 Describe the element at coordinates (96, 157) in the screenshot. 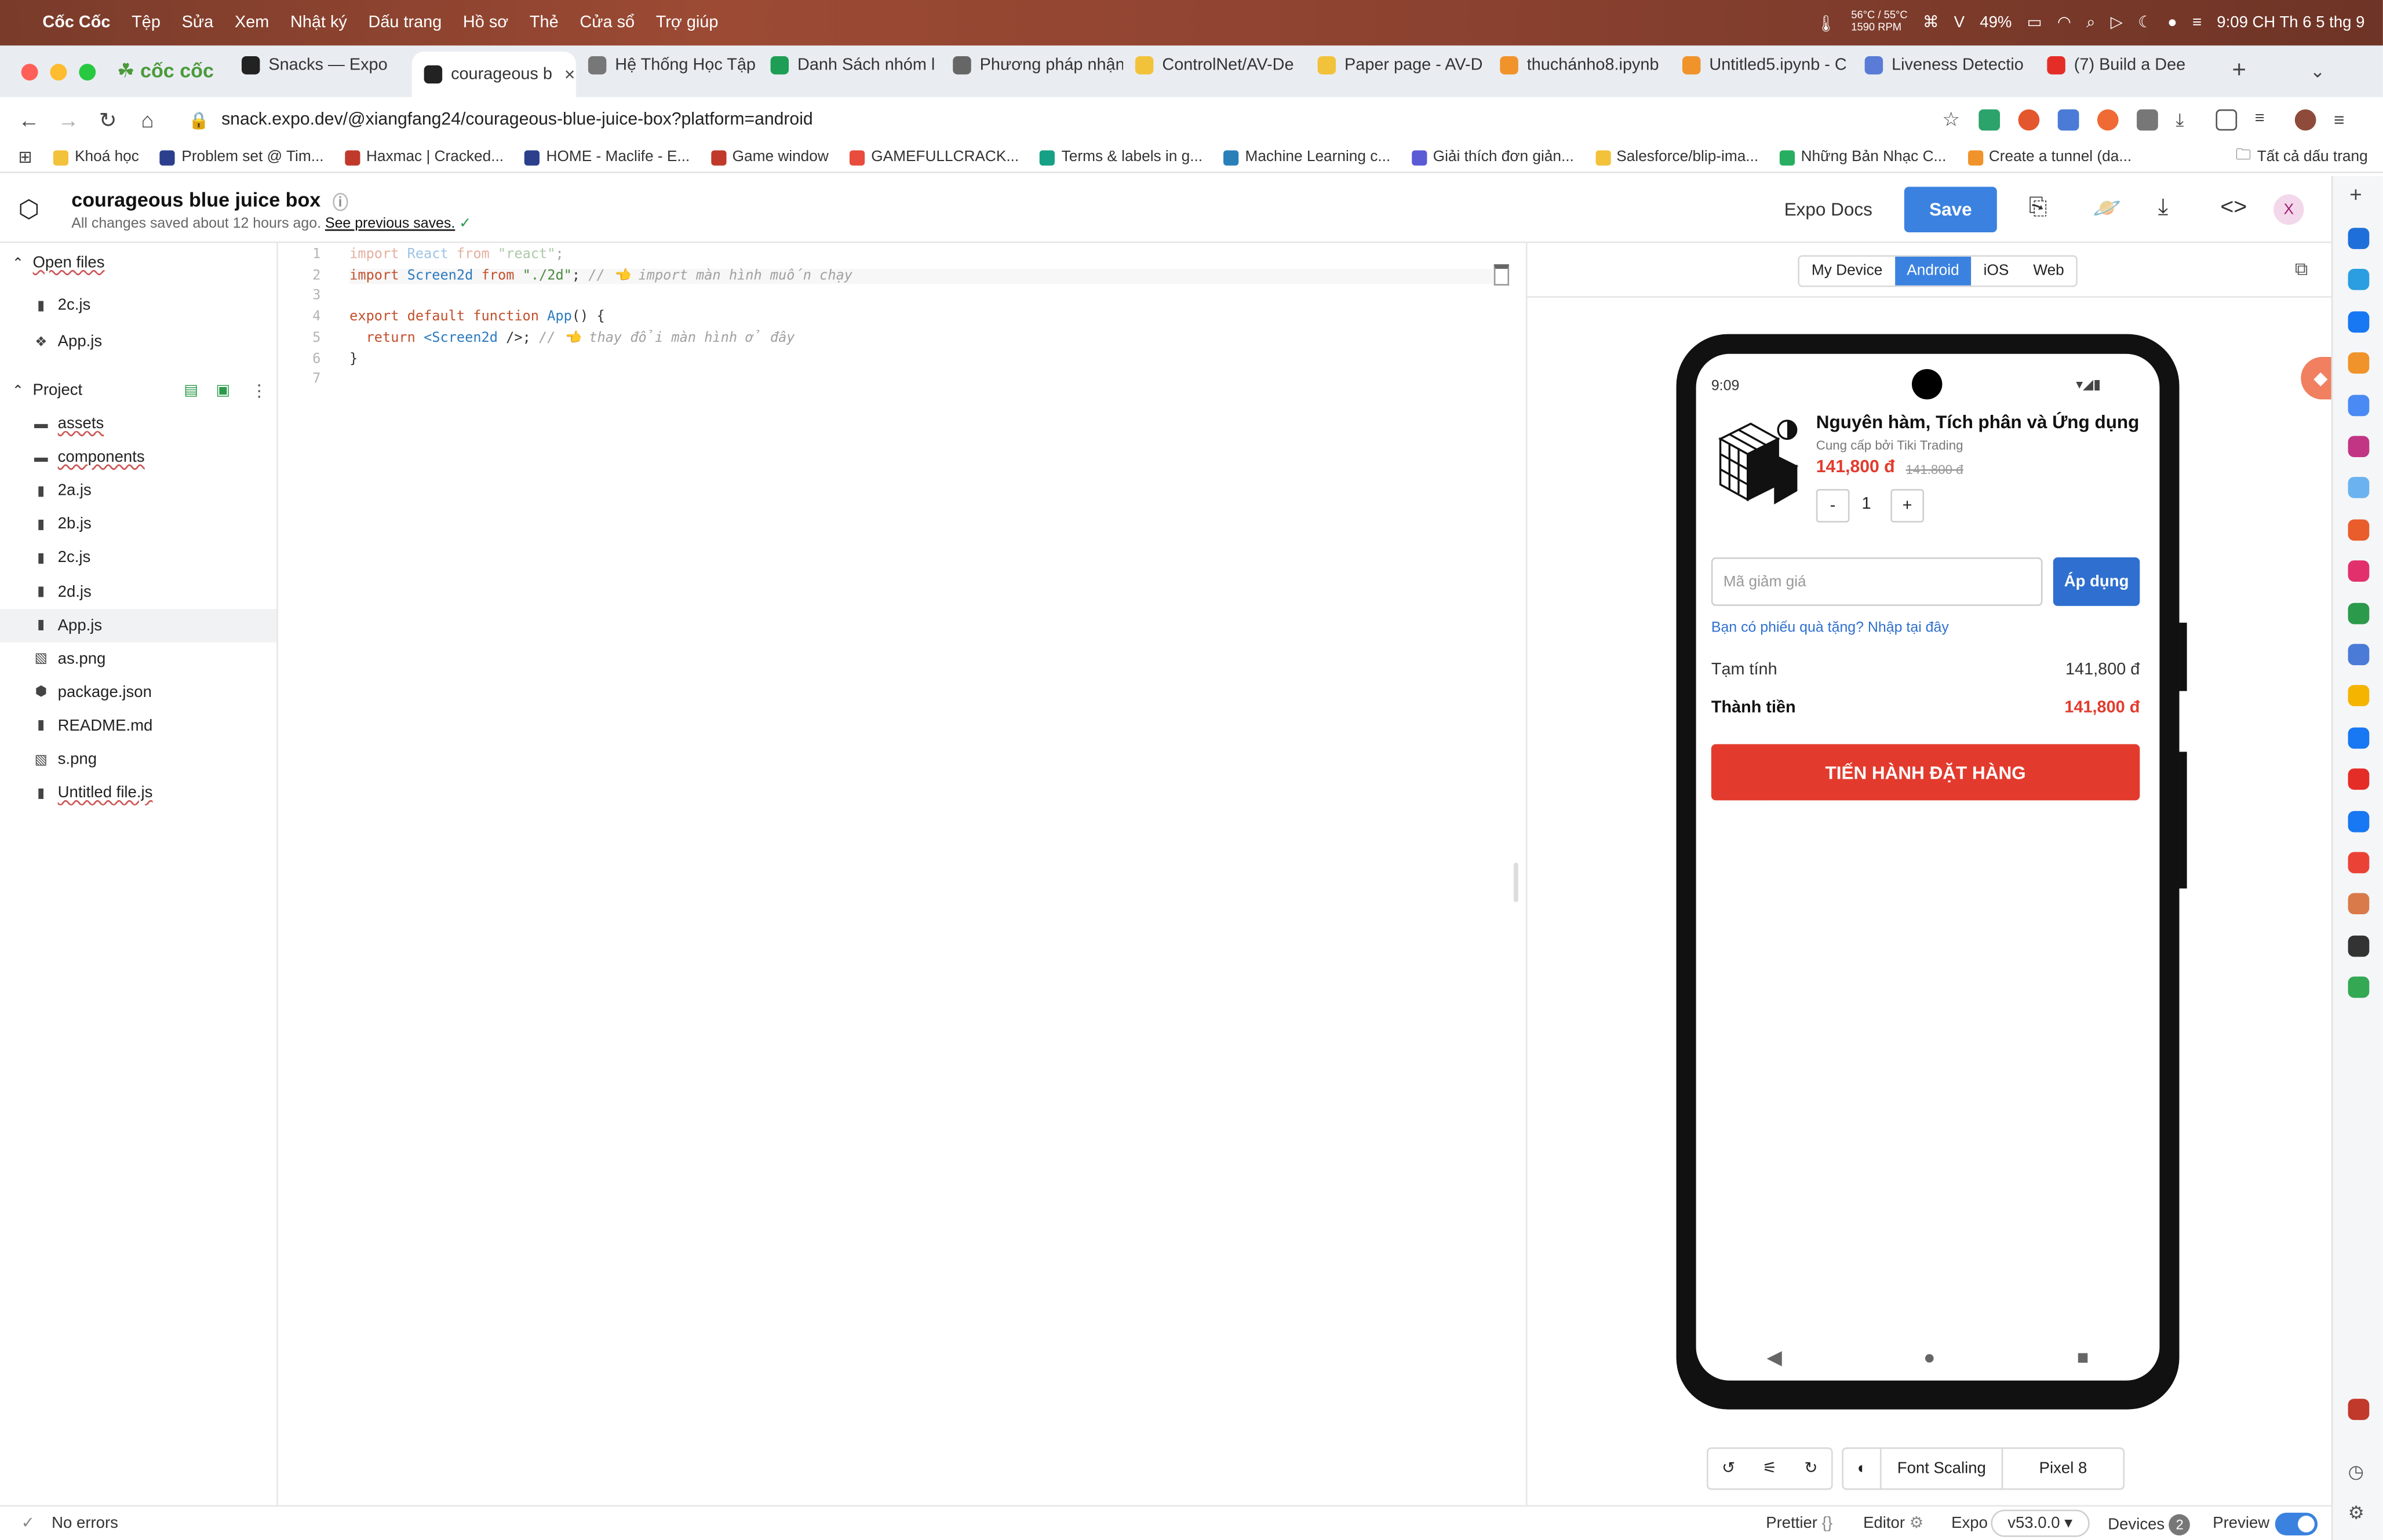

I see `bookmark-item: Khoá học` at that location.